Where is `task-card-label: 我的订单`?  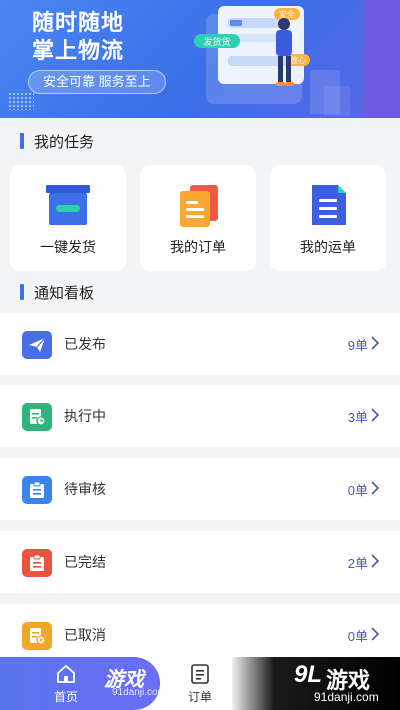 task-card-label: 我的订单 is located at coordinates (198, 247).